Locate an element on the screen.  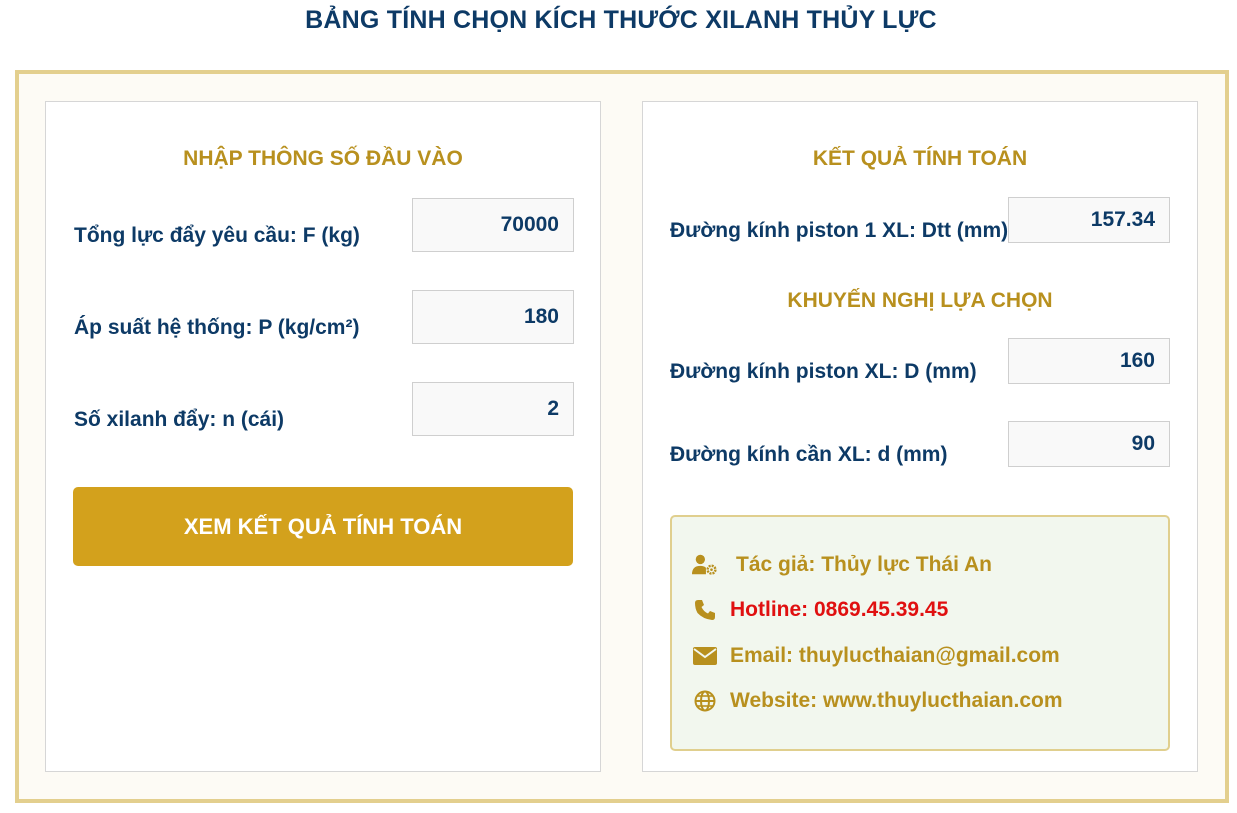
email-text: Email: thuylucthaian@gmail.com is located at coordinates (895, 655).